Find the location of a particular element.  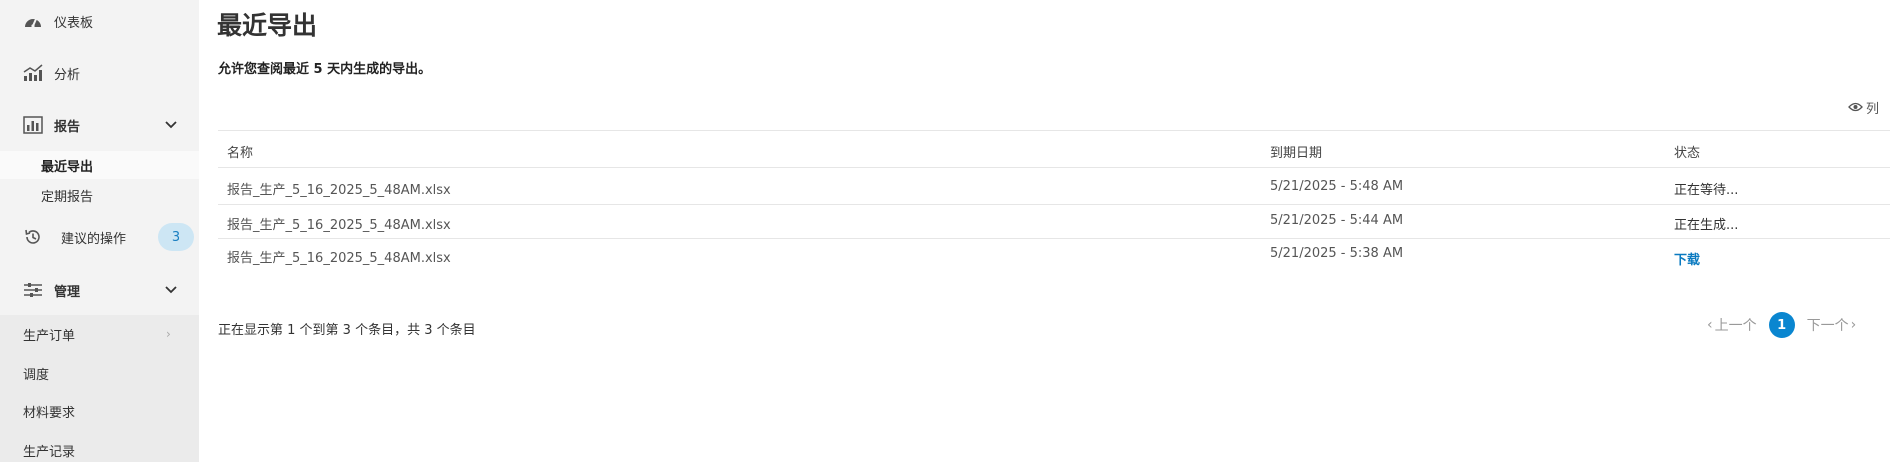

gauge-icon is located at coordinates (33, 21).